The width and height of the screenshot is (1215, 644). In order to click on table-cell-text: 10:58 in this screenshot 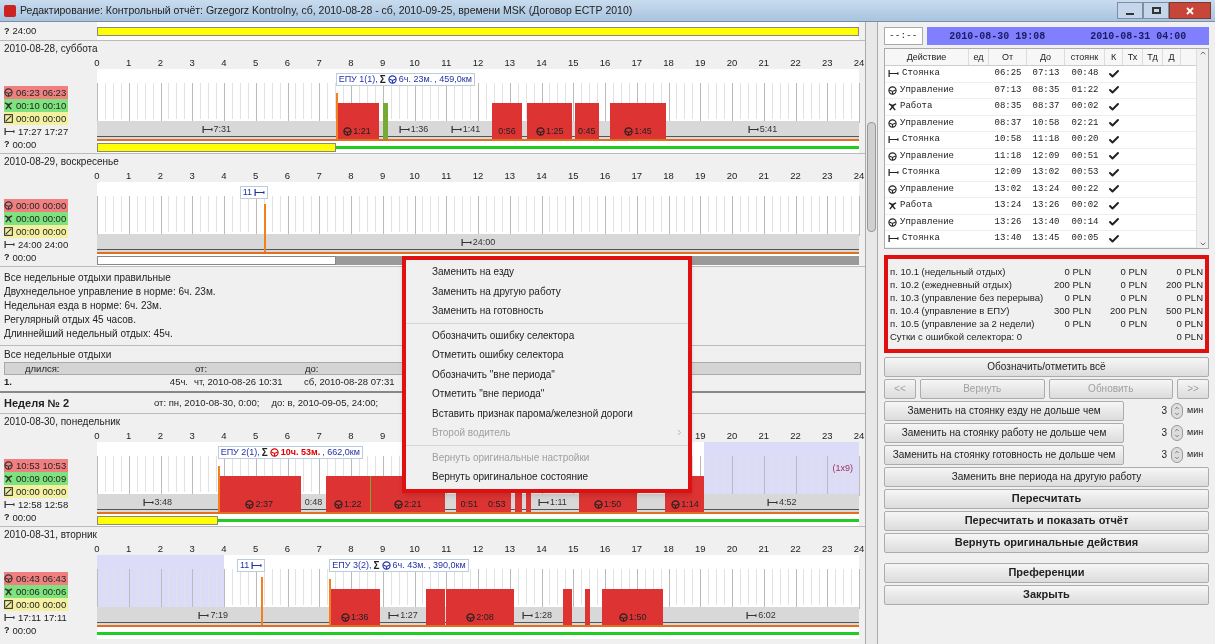, I will do `click(1008, 139)`.